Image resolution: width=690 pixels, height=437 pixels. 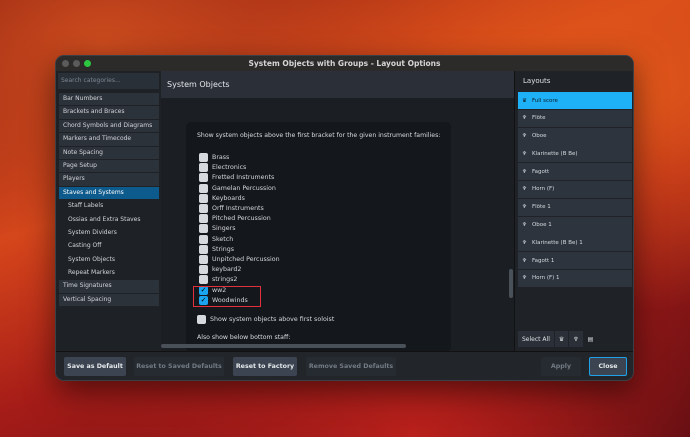 I want to click on sidebar-item: Ossias and Extra Staves, so click(x=109, y=220).